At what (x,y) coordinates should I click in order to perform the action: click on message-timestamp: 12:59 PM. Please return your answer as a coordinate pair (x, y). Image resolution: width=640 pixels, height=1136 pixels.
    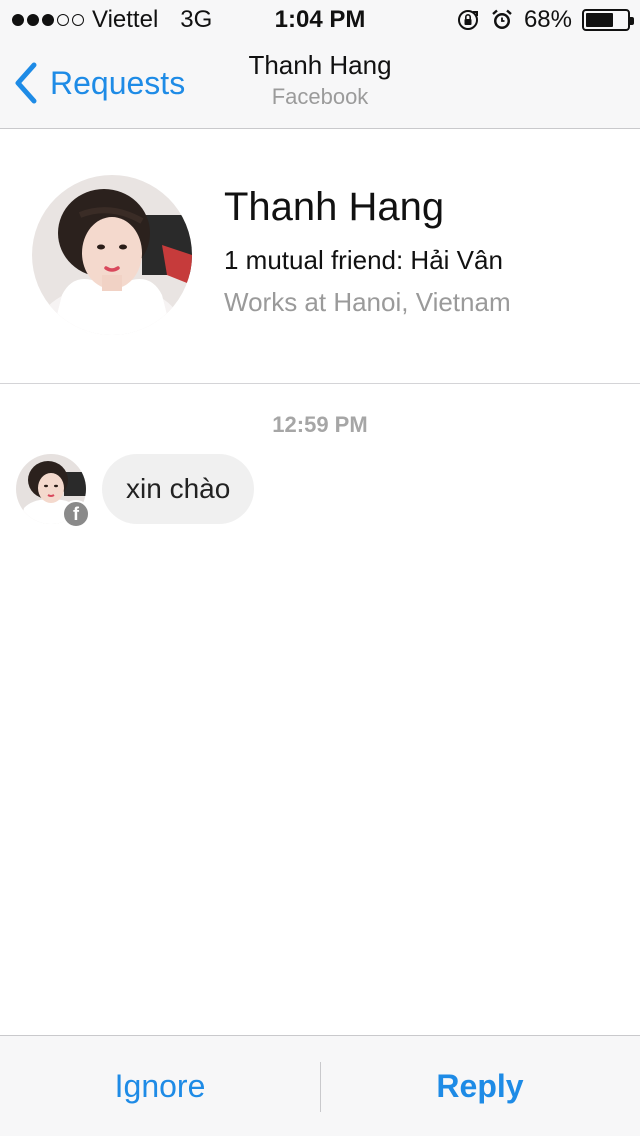
    Looking at the image, I should click on (320, 424).